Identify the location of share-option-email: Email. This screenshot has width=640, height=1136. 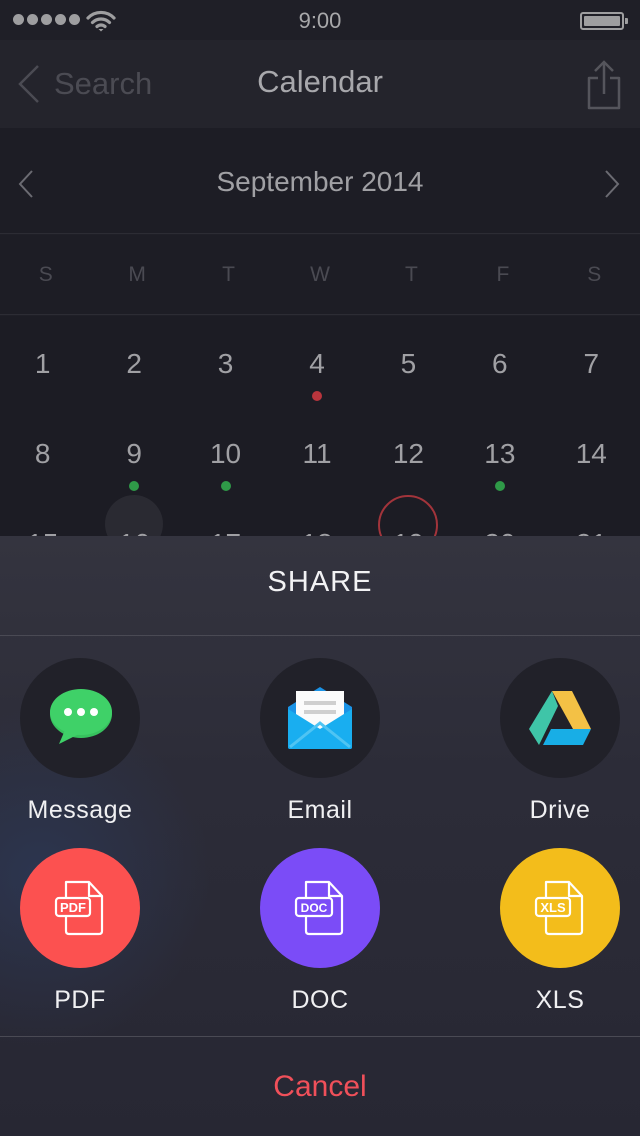
(320, 741).